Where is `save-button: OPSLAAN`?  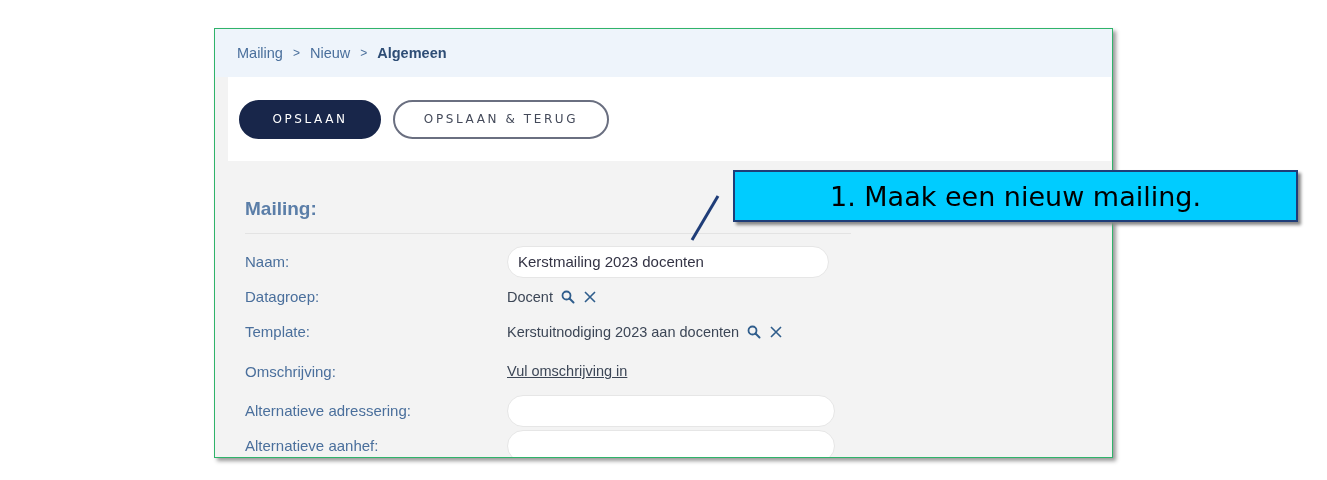
save-button: OPSLAAN is located at coordinates (310, 119).